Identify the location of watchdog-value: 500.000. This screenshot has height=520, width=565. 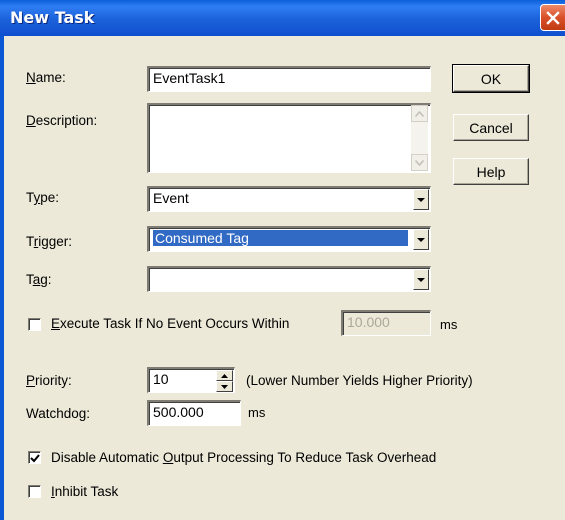
(178, 412).